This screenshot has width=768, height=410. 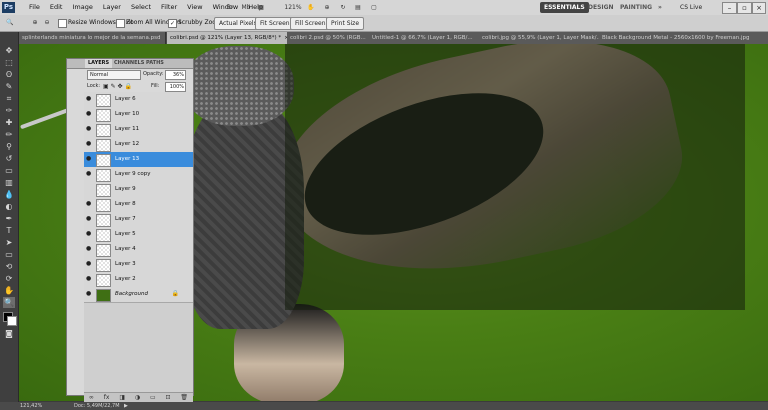 What do you see at coordinates (172, 23) in the screenshot?
I see `scrubby-zoom-checkbox: ✓` at bounding box center [172, 23].